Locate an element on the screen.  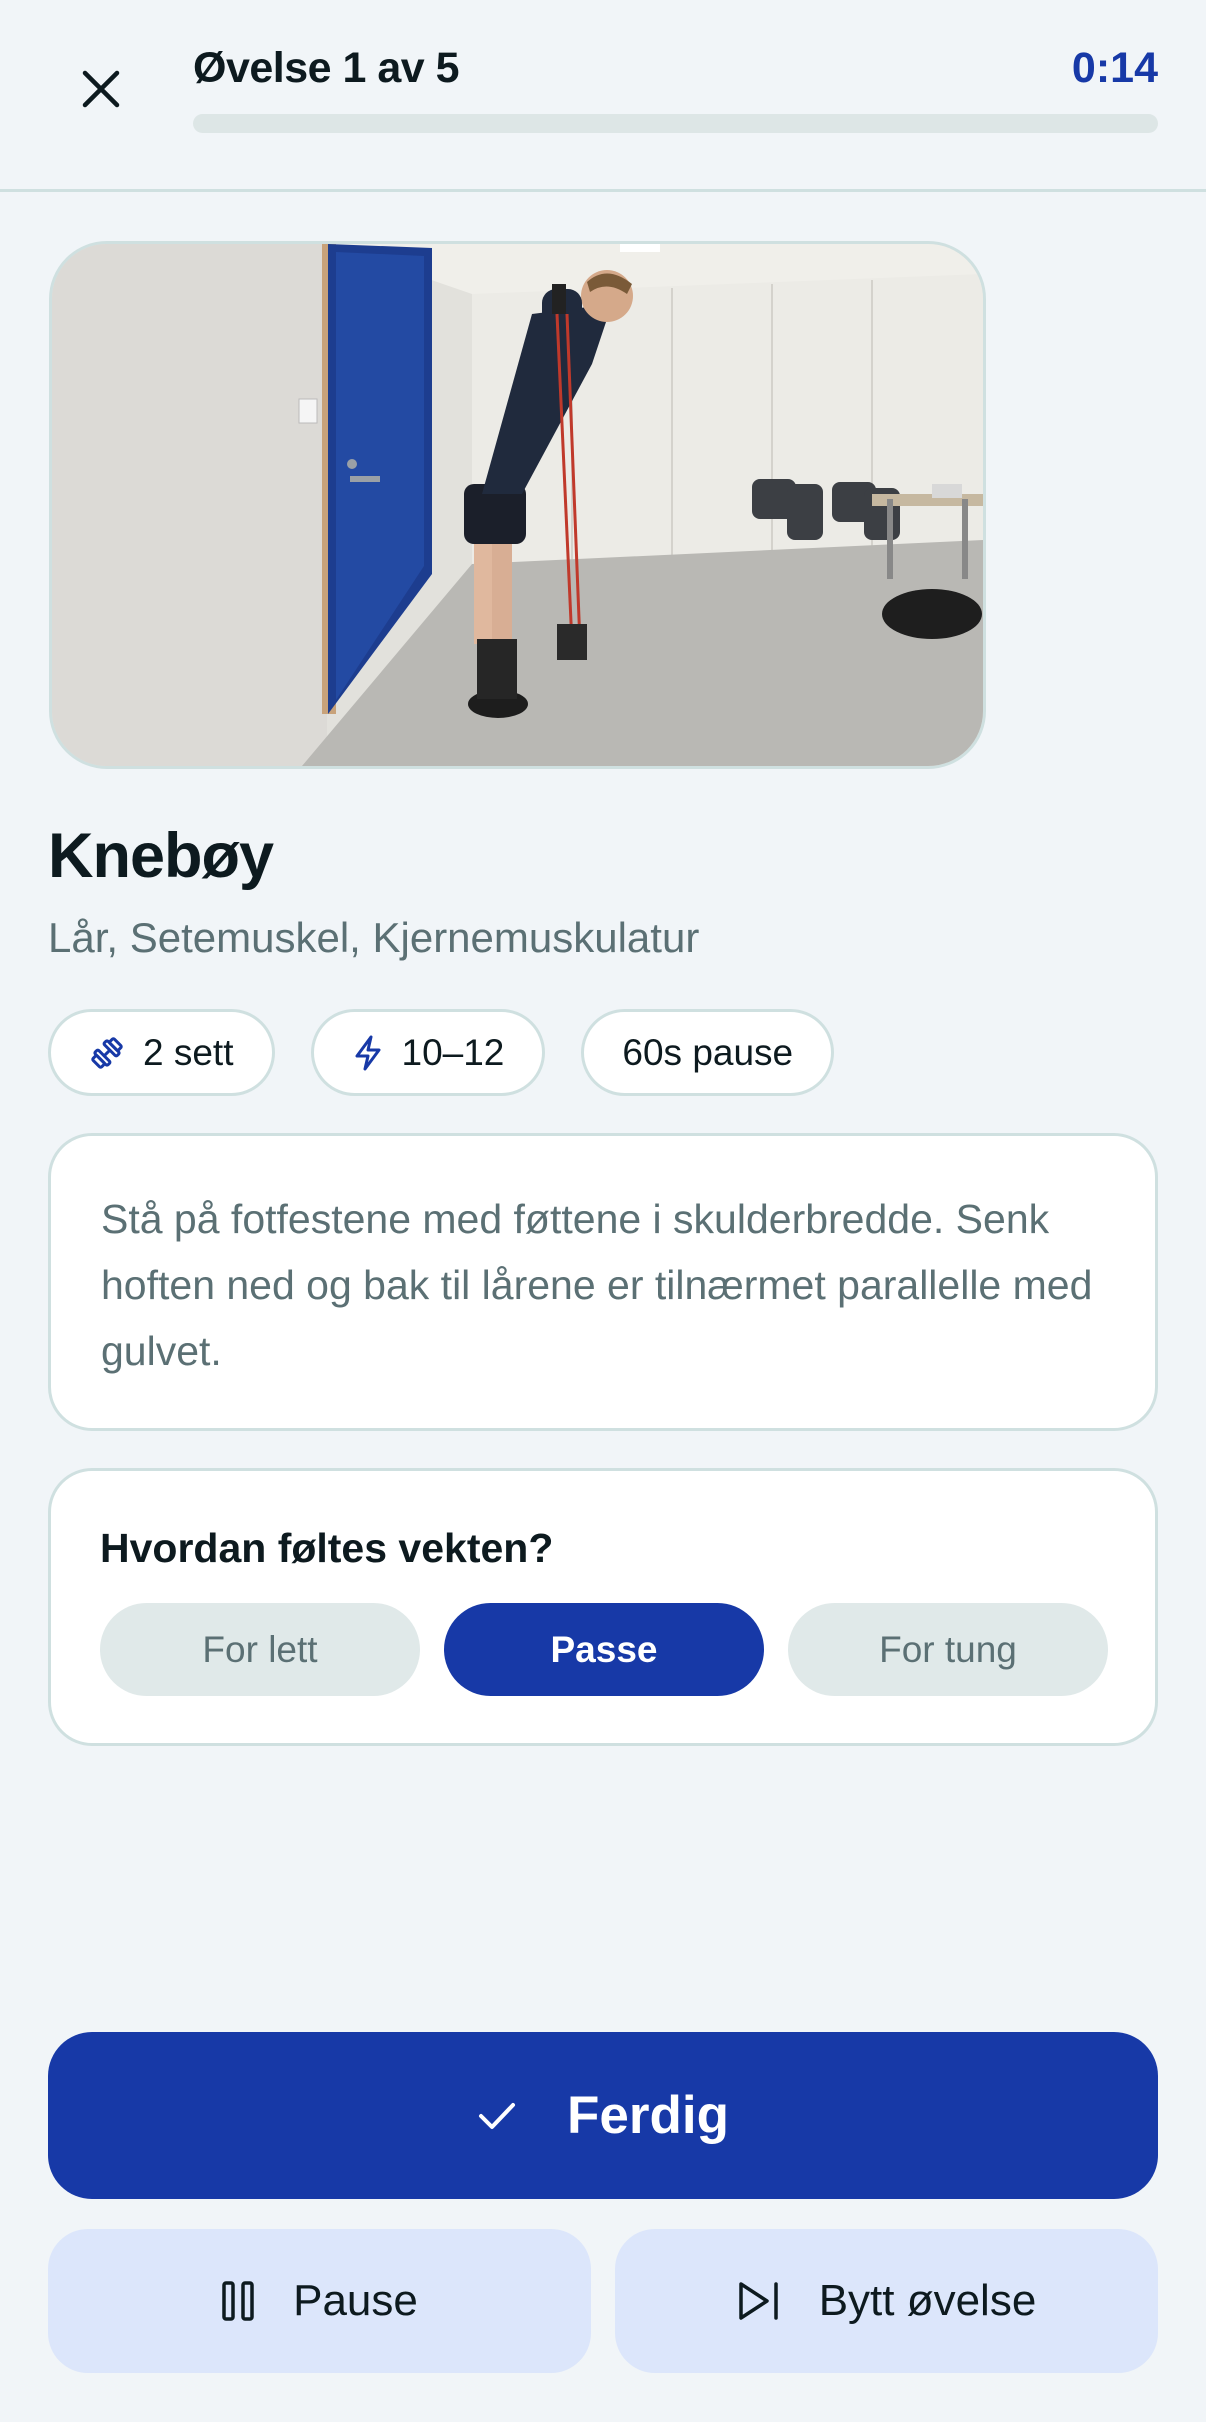
lightning-icon is located at coordinates (367, 1052).